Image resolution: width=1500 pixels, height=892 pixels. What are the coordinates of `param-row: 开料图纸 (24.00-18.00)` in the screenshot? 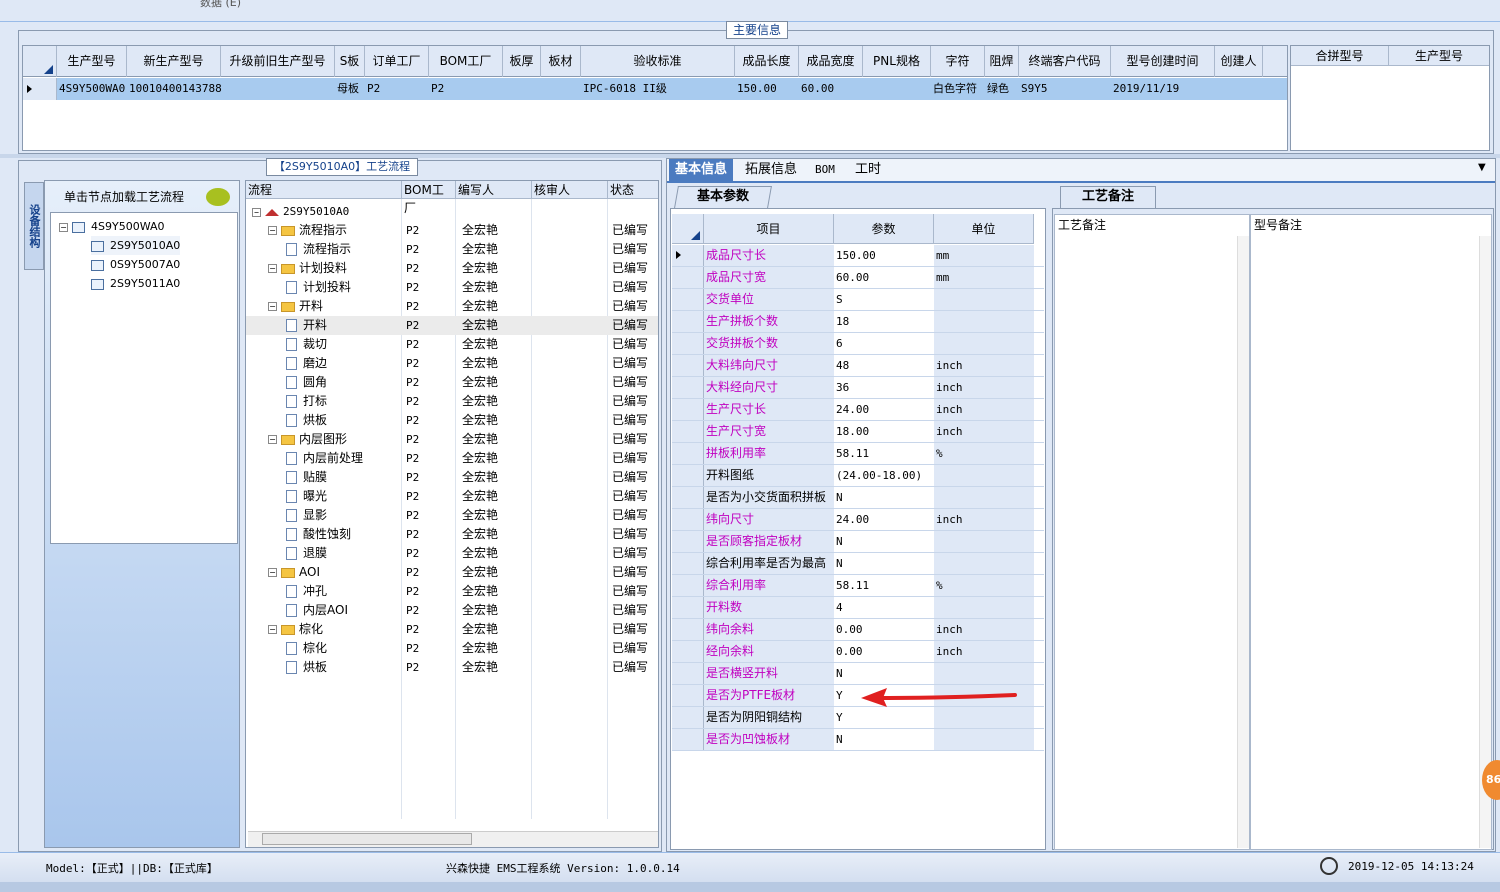 It's located at (858, 476).